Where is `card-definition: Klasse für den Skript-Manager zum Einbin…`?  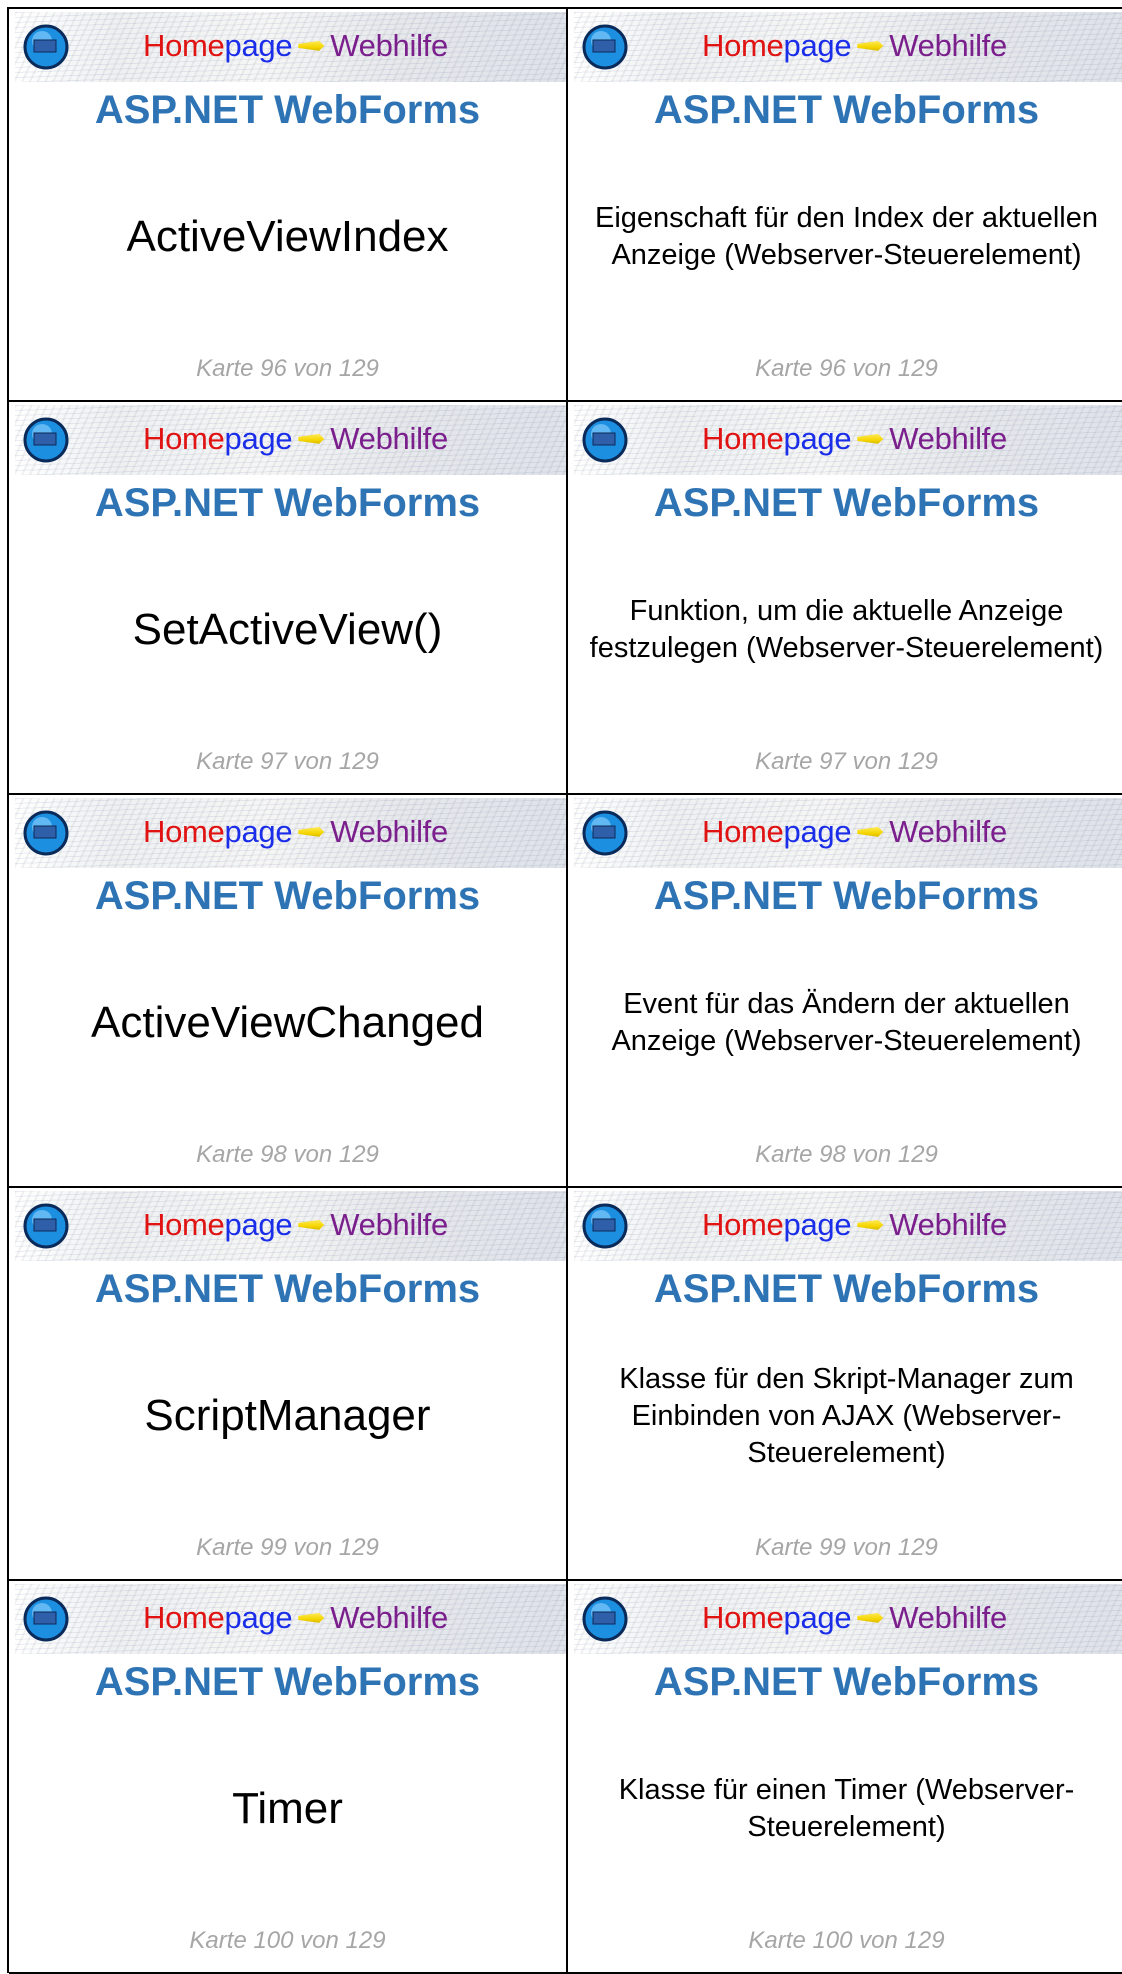
card-definition: Klasse für den Skript-Manager zum Einbin… is located at coordinates (846, 1415).